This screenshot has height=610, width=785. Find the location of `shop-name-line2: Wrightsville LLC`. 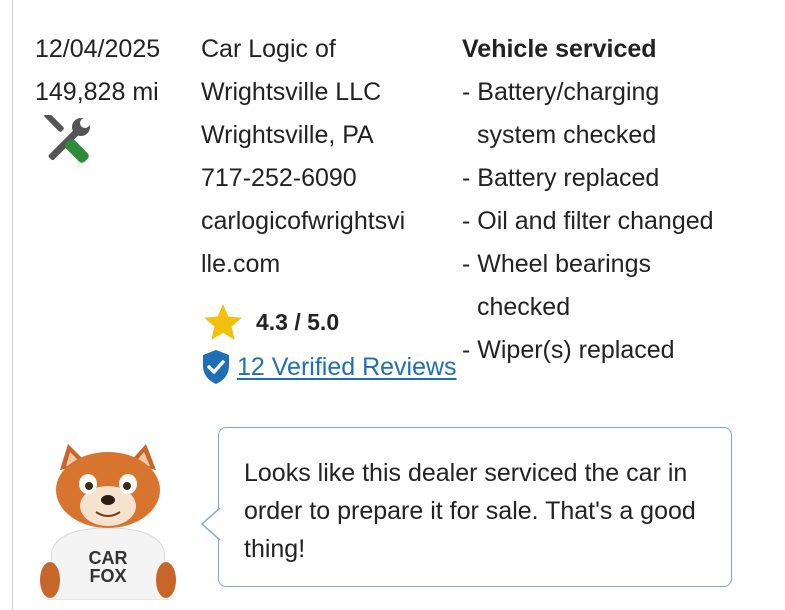

shop-name-line2: Wrightsville LLC is located at coordinates (291, 92).